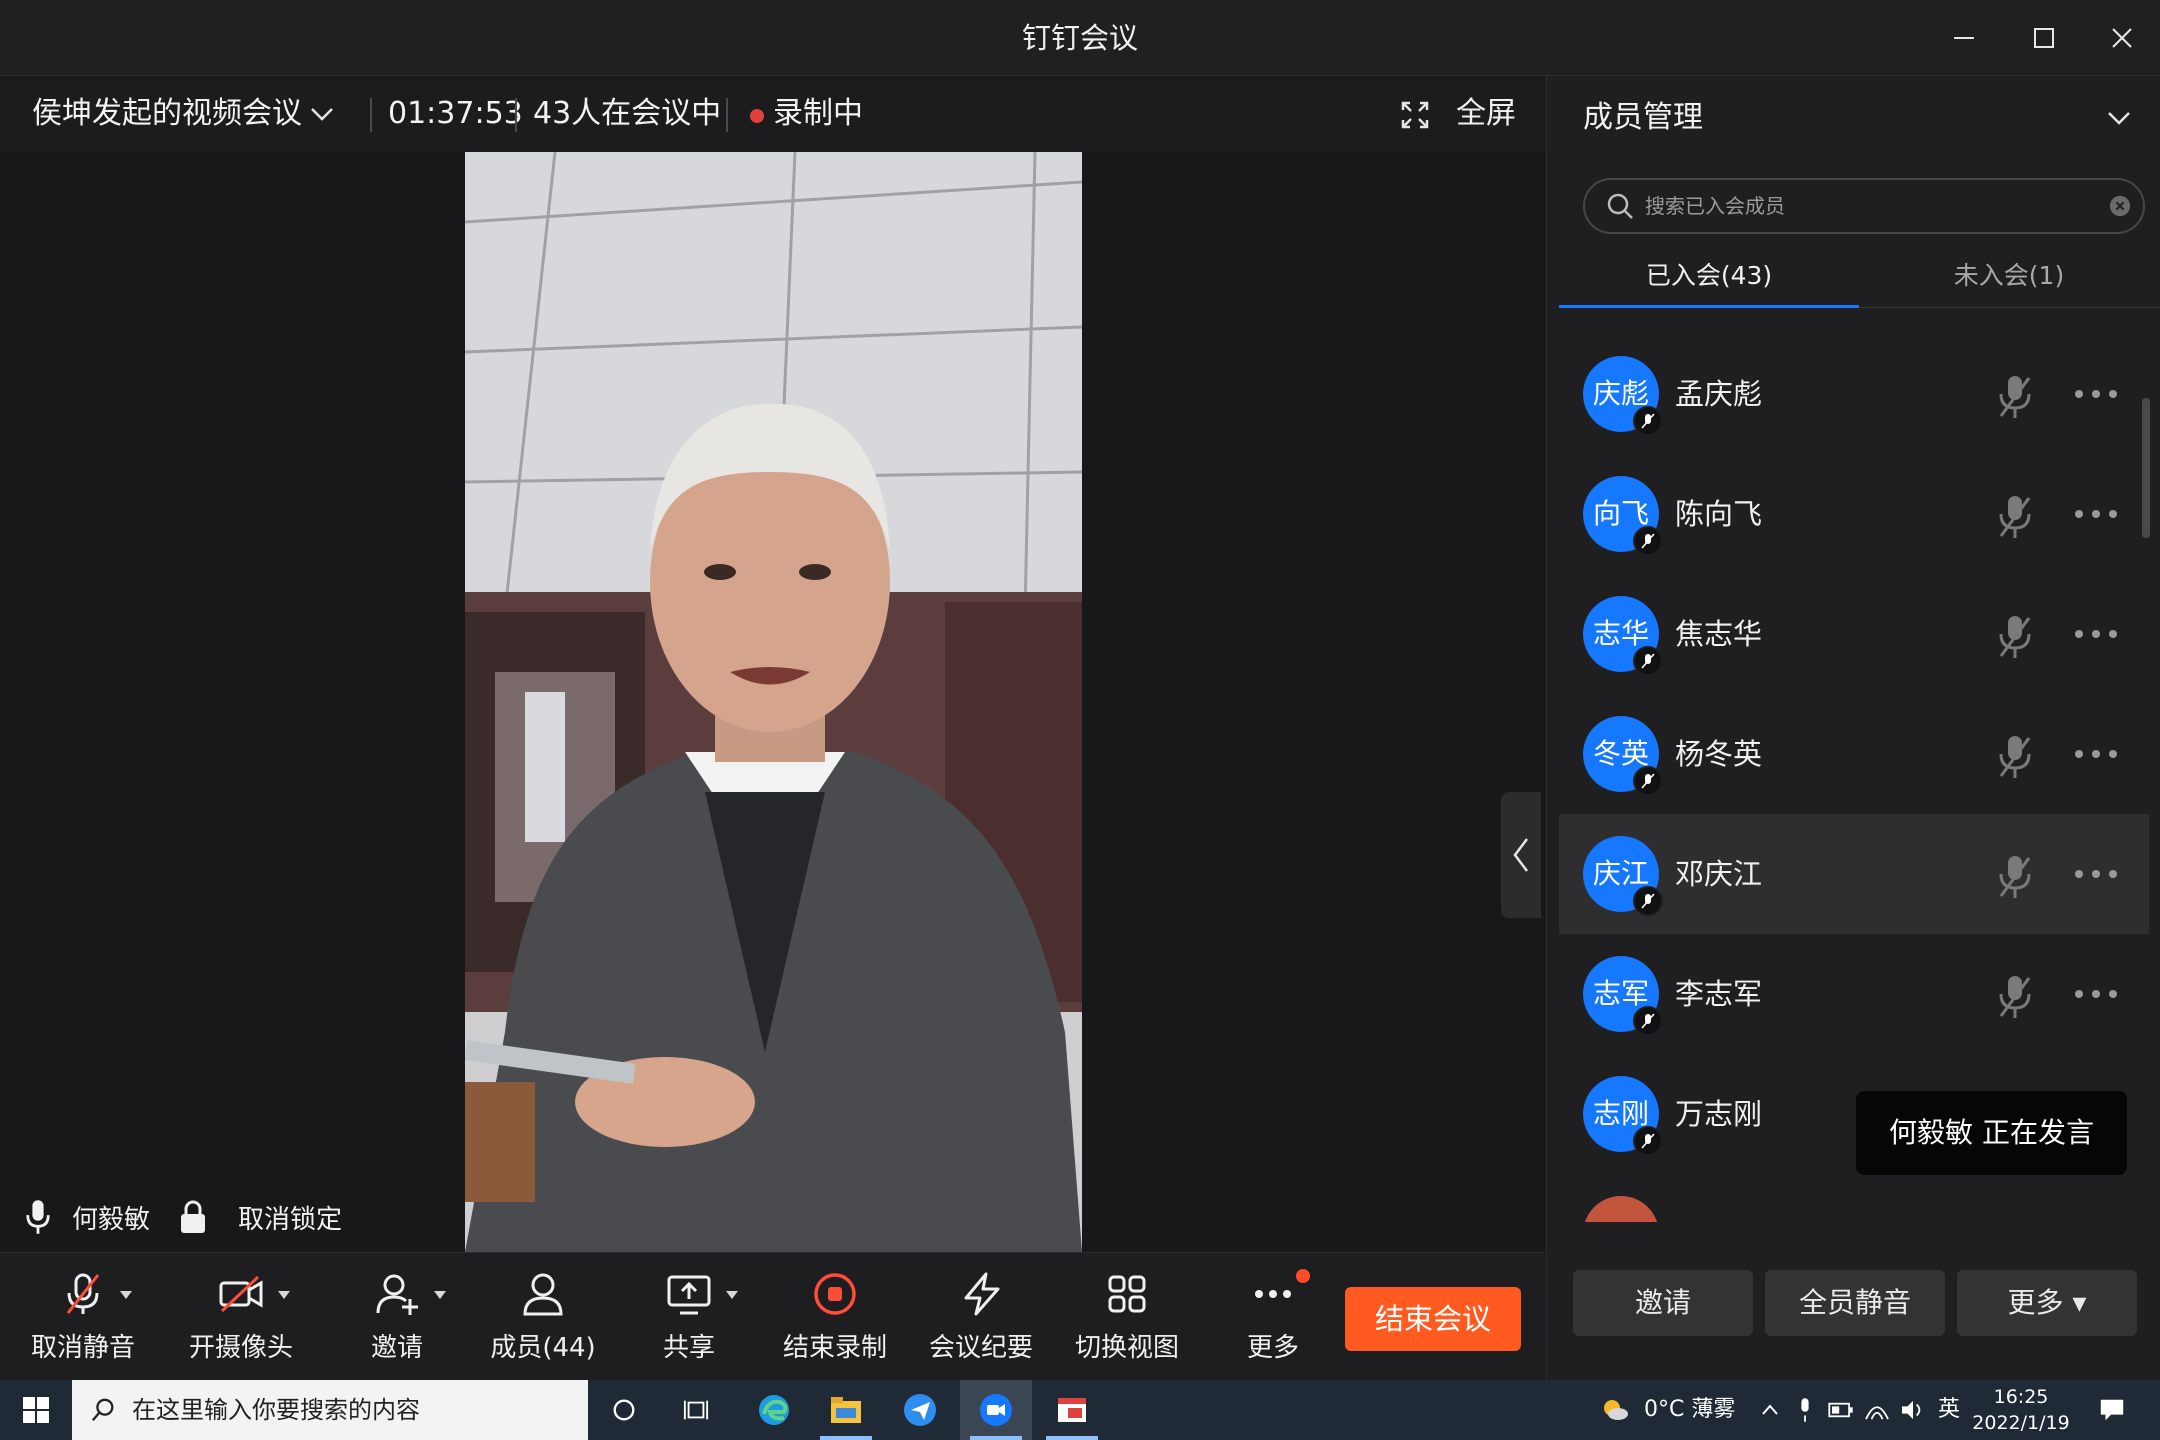 The width and height of the screenshot is (2160, 1440). I want to click on chevron-up-icon, so click(1770, 1410).